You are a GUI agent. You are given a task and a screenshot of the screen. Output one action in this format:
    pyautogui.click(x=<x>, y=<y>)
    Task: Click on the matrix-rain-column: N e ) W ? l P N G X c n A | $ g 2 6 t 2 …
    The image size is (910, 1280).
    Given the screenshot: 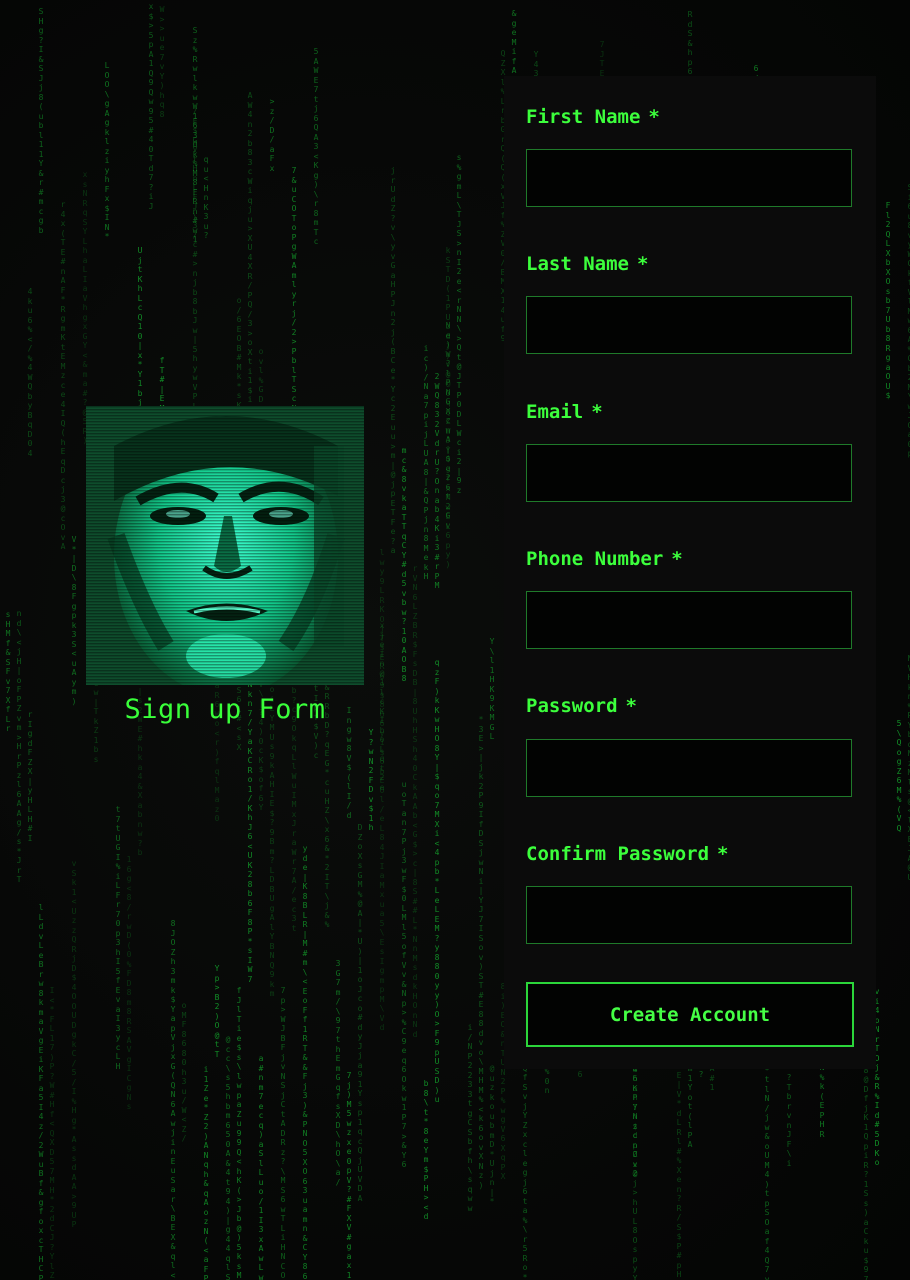 What is the action you would take?
    pyautogui.click(x=448, y=425)
    